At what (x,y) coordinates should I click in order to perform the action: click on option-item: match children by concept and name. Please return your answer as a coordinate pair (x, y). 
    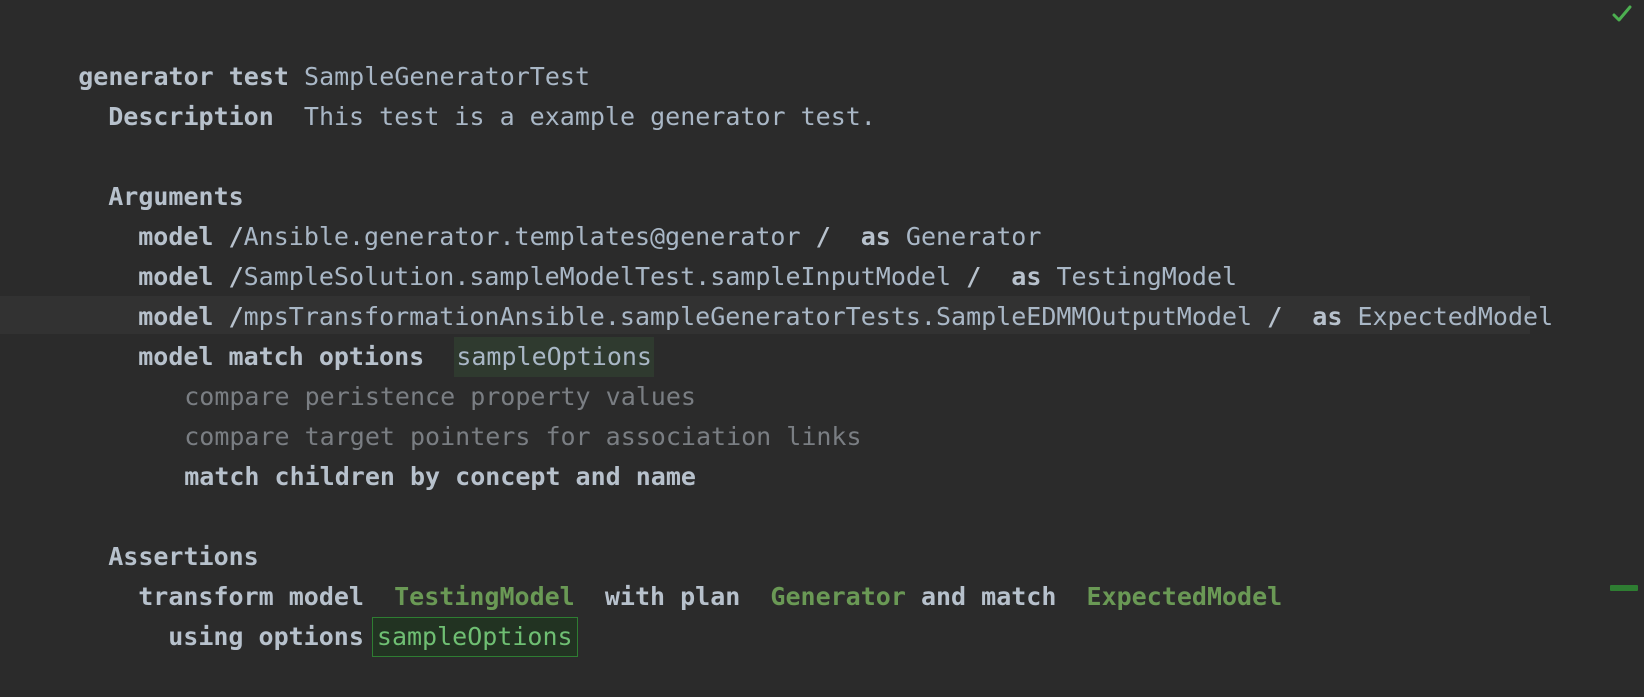
    Looking at the image, I should click on (854, 454).